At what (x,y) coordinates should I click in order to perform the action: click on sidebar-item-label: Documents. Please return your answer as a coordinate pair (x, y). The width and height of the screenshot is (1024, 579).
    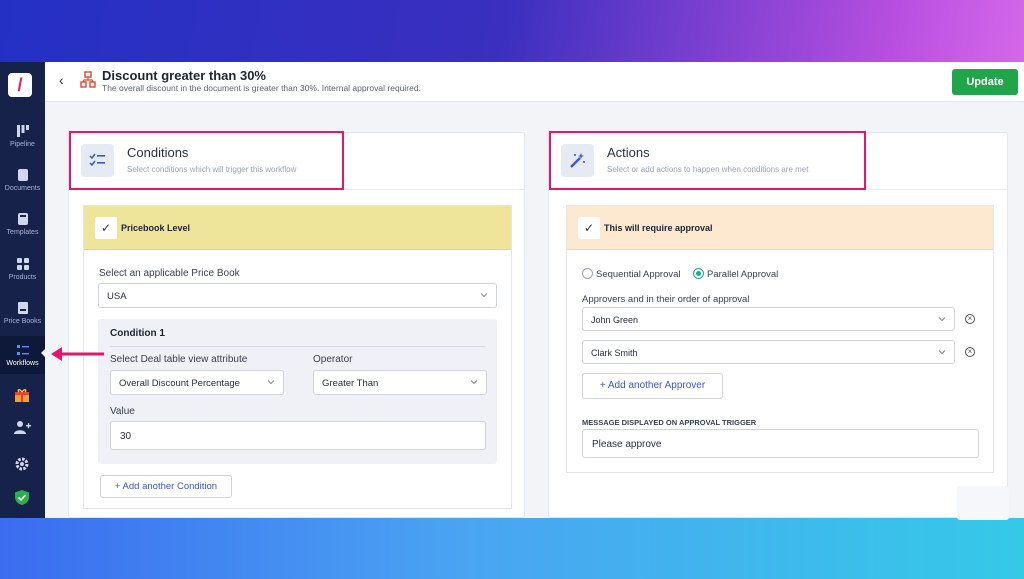
    Looking at the image, I should click on (22, 188).